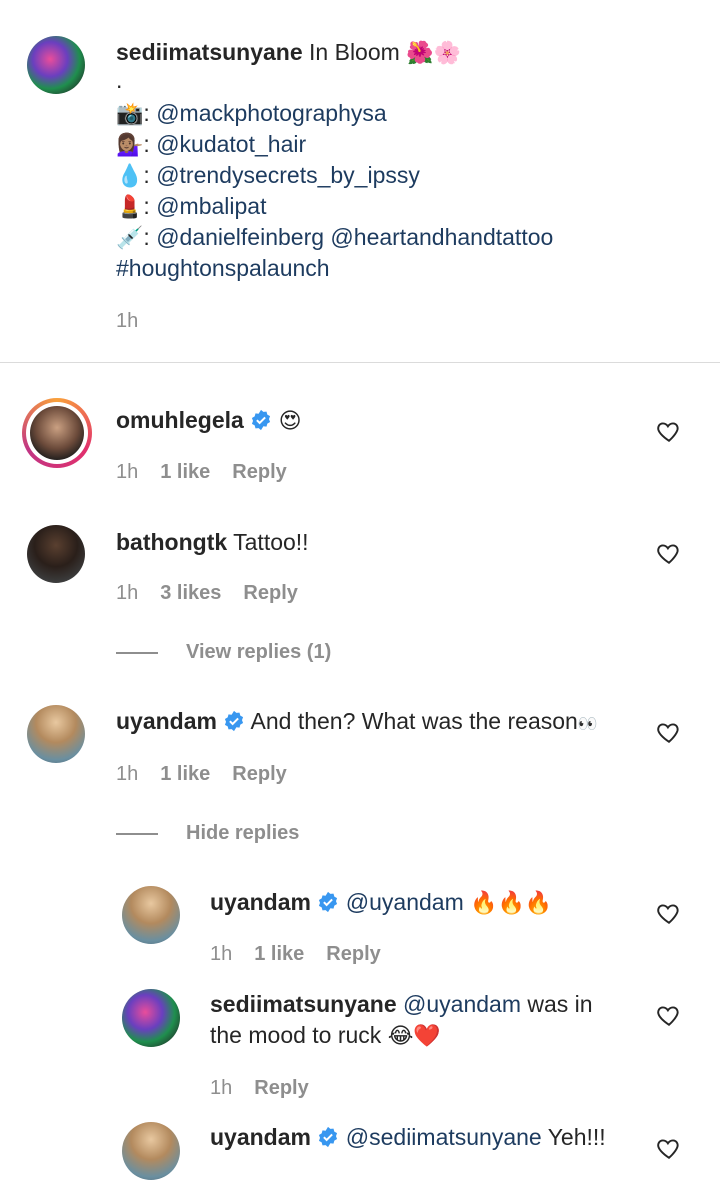 The width and height of the screenshot is (720, 1180). I want to click on reply-body: uyandam @sediimatsunyane Yeh!!!, so click(408, 1137).